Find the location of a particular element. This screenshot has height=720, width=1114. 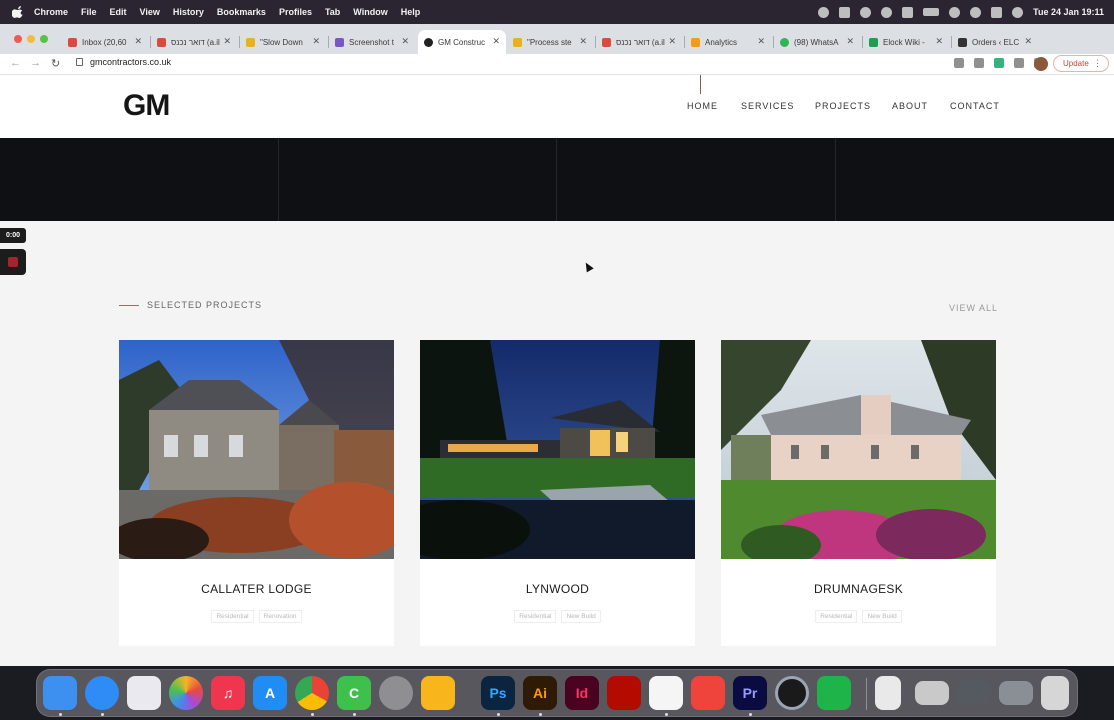

reload-button: ↻ is located at coordinates (55, 63).